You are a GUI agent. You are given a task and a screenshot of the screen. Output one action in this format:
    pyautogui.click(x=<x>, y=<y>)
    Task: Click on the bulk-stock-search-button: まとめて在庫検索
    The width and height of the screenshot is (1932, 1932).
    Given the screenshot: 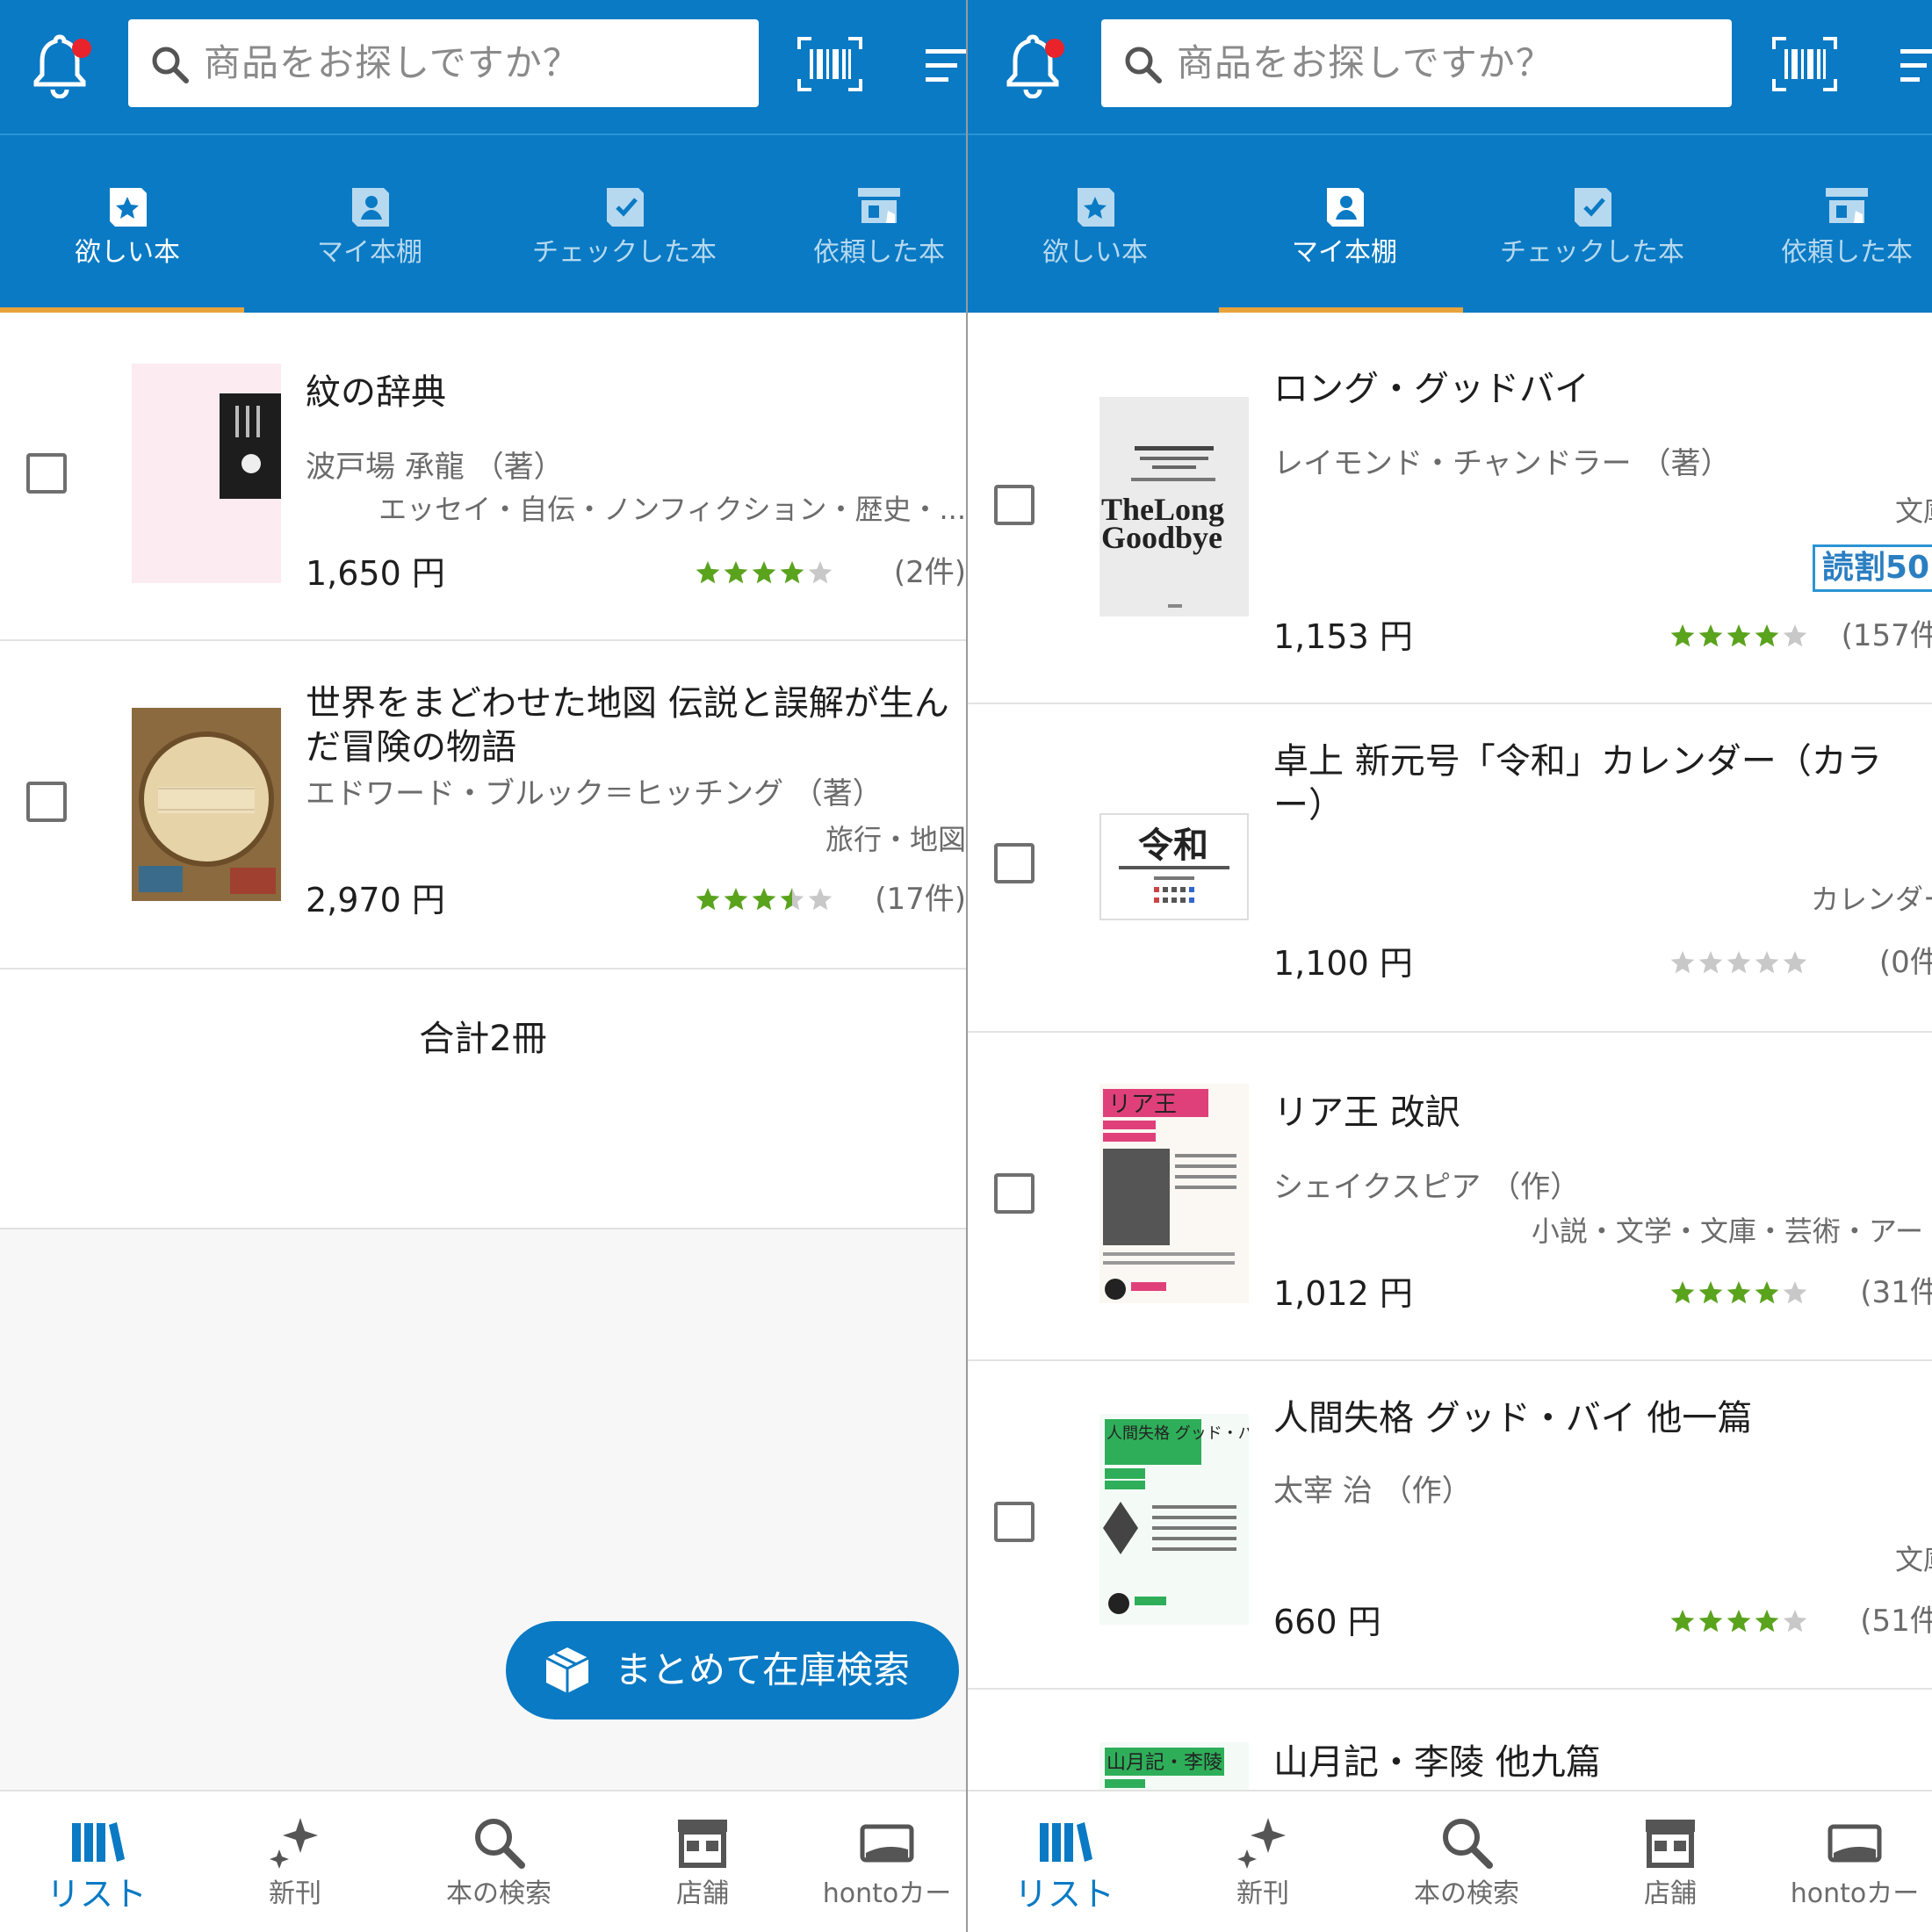 What is the action you would take?
    pyautogui.click(x=732, y=1670)
    